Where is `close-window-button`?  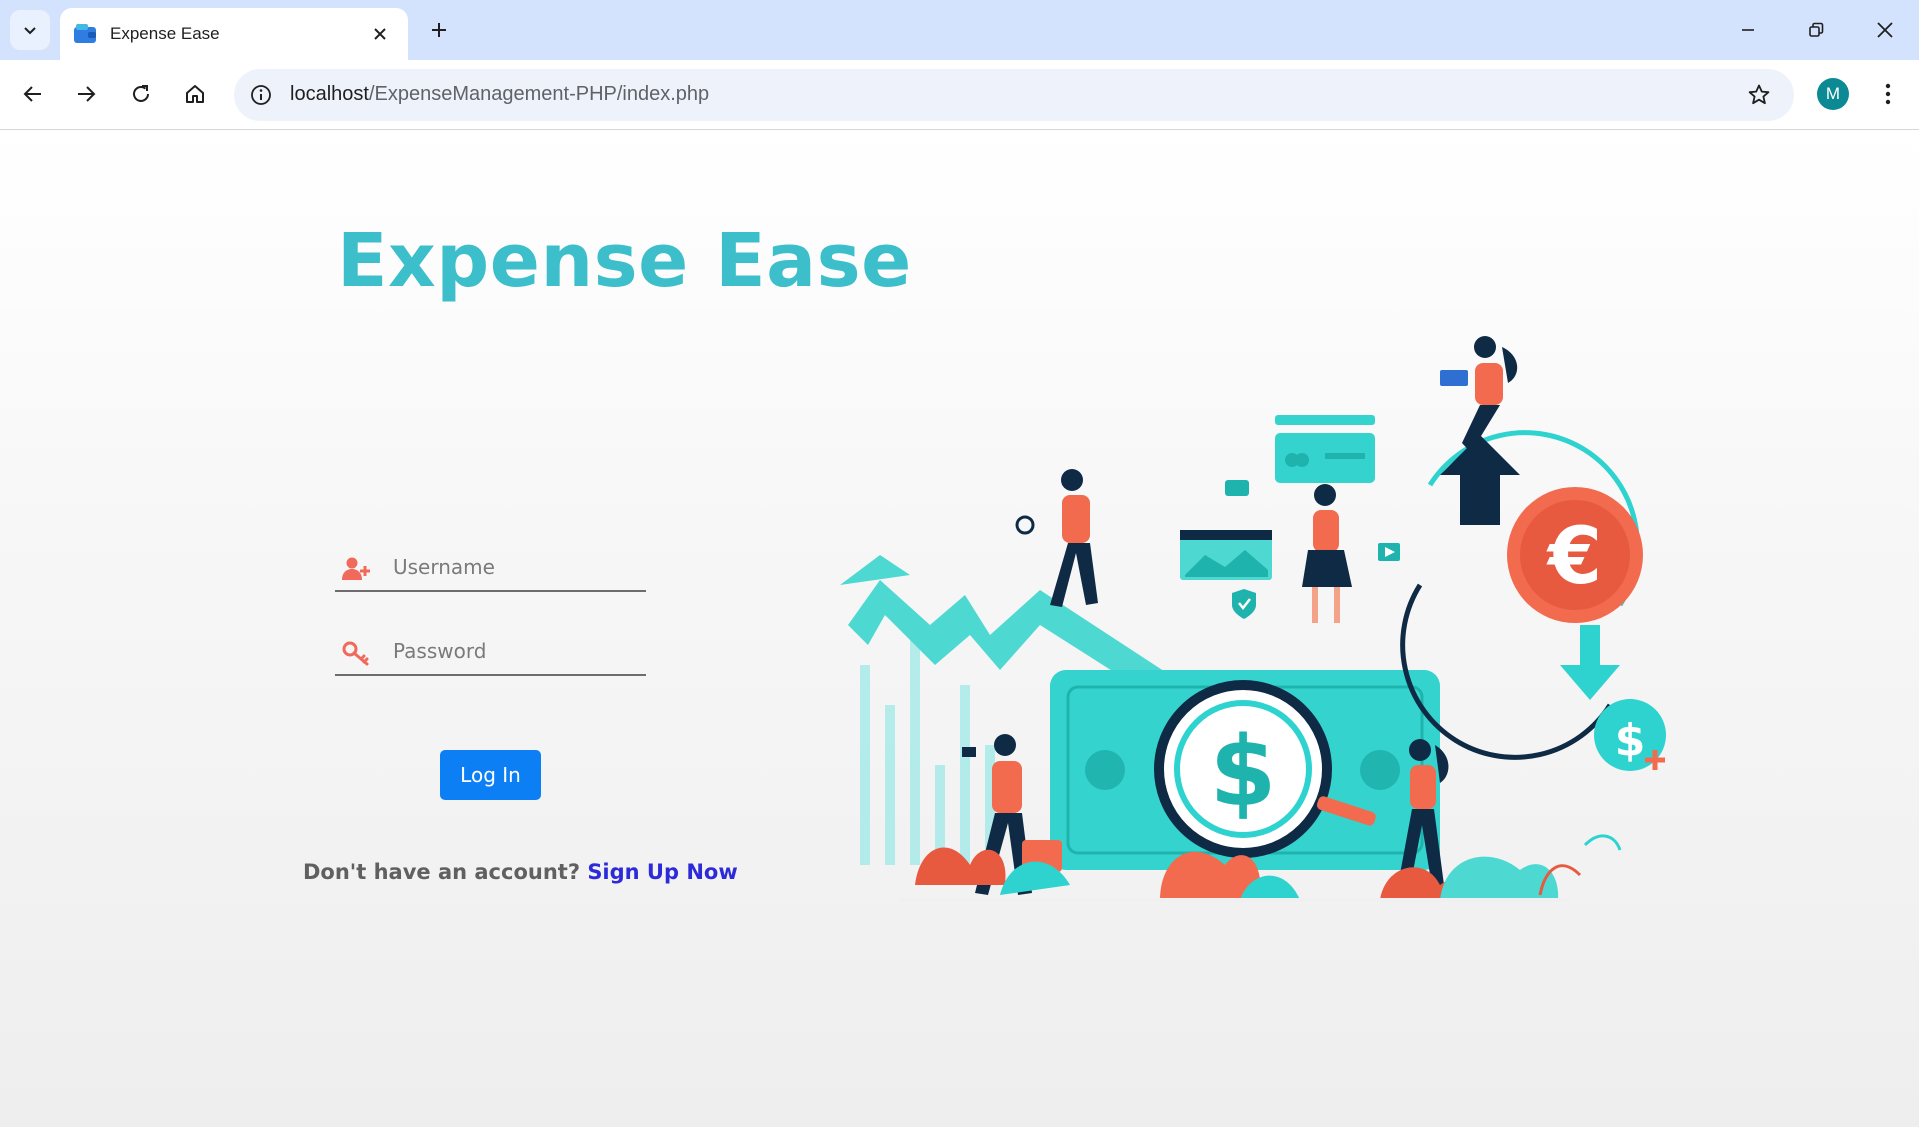
close-window-button is located at coordinates (1885, 30).